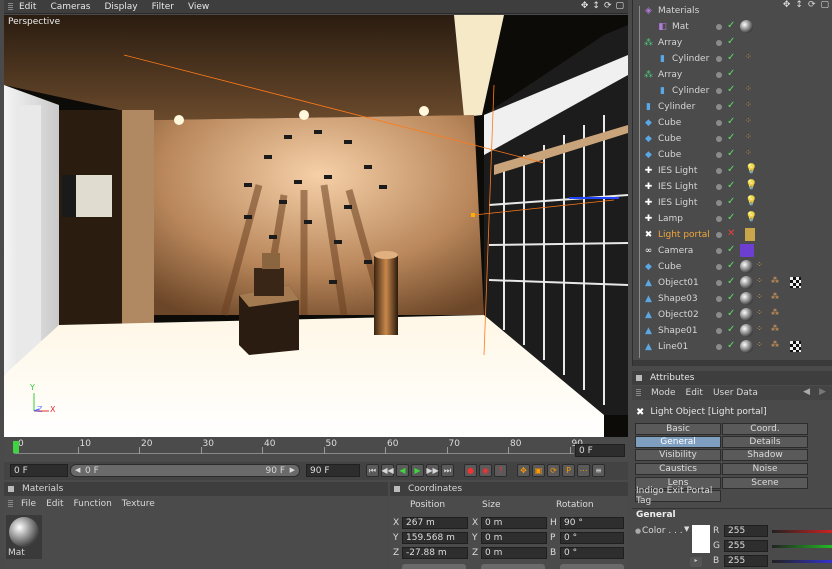  Describe the element at coordinates (54, 504) in the screenshot. I see `menu-mat-edit: Edit` at that location.